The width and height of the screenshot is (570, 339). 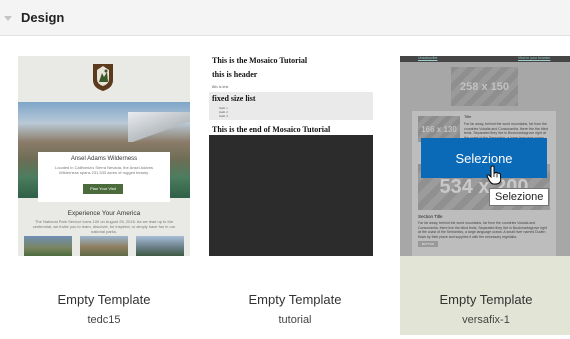 I want to click on preview-browser-link: View in your browser, so click(x=534, y=58).